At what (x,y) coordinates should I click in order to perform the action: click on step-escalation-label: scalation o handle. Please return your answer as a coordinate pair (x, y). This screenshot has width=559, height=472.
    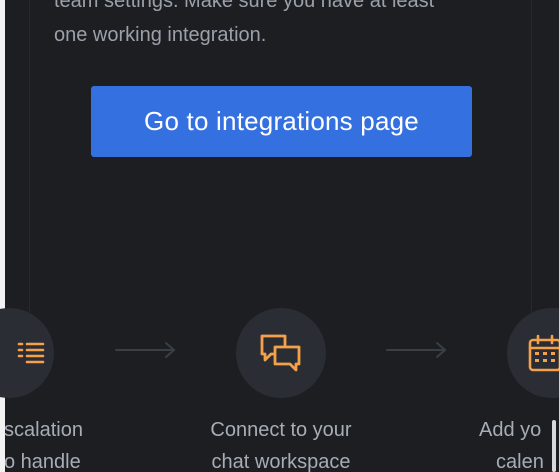
    Looking at the image, I should click on (43, 443).